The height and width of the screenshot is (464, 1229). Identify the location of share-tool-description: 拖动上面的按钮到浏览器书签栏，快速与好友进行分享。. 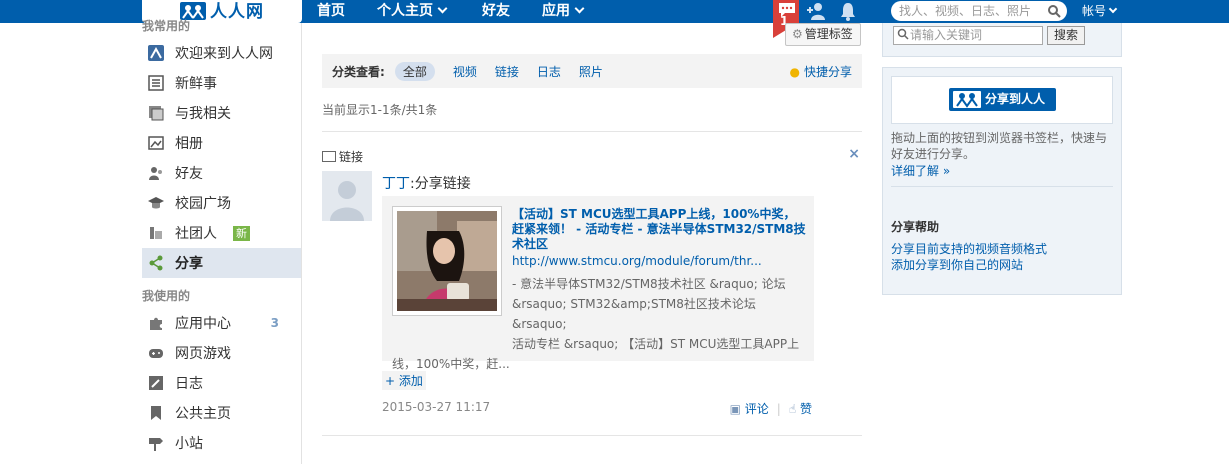
(999, 146).